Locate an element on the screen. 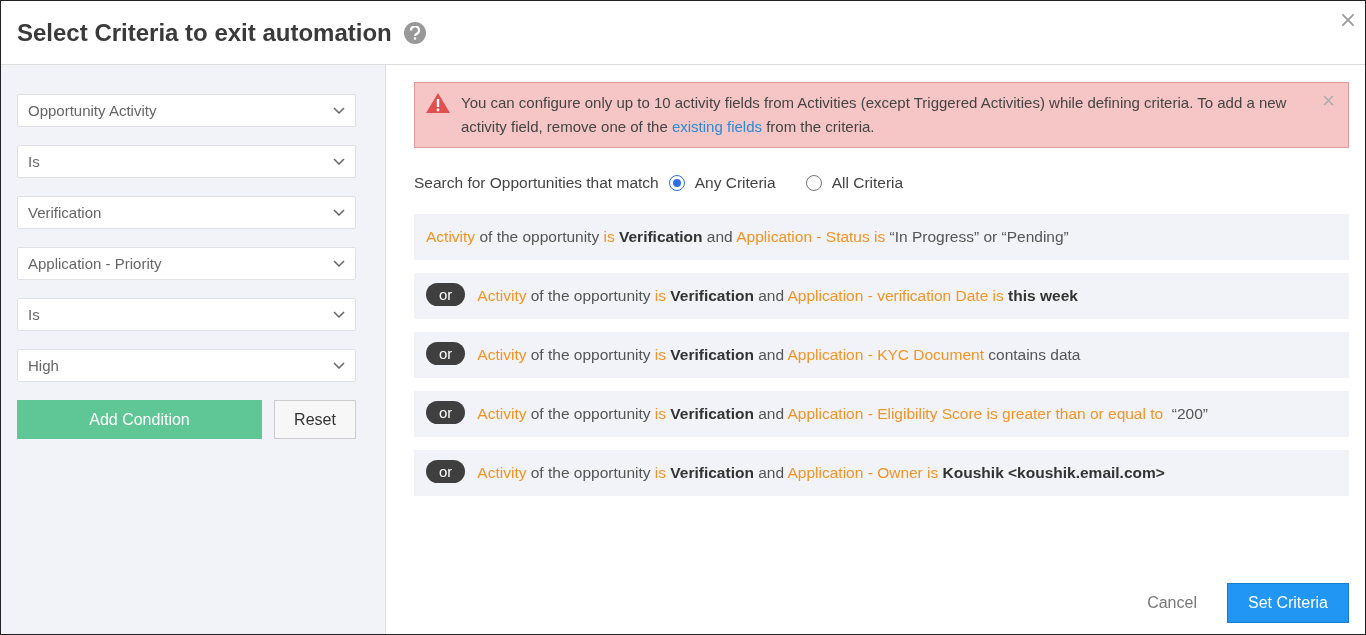 The height and width of the screenshot is (635, 1366). cancel-button: Cancel is located at coordinates (1172, 603).